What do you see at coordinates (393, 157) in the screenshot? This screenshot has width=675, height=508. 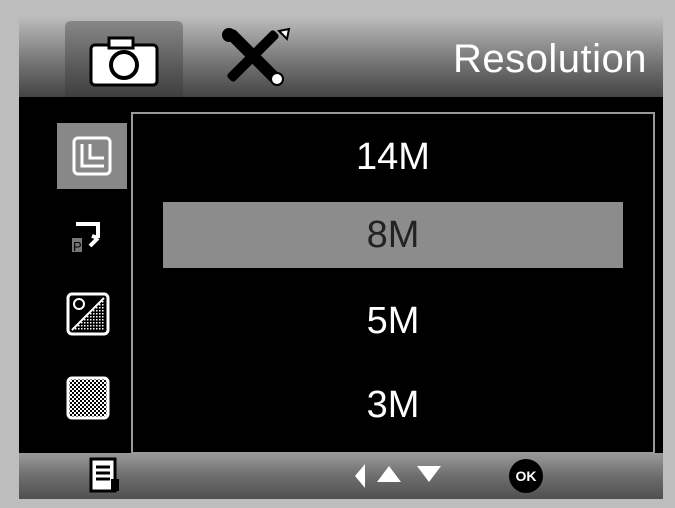 I see `option-14m: 14M` at bounding box center [393, 157].